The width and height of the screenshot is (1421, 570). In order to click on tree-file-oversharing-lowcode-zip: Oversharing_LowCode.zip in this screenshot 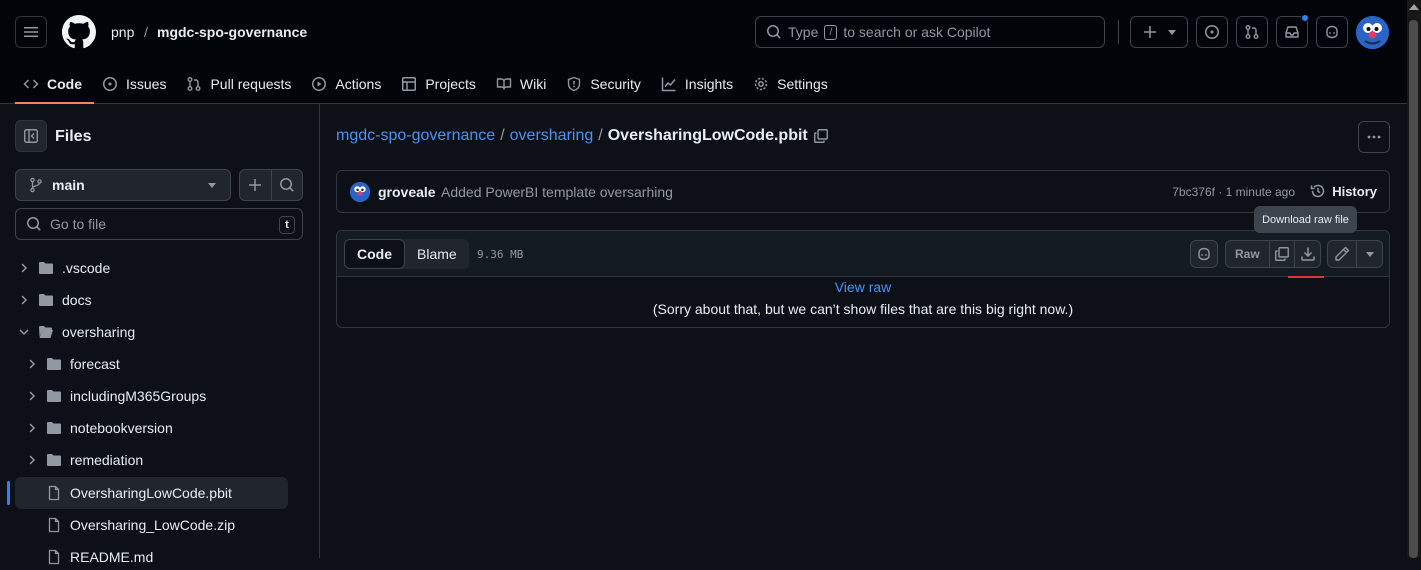, I will do `click(140, 525)`.